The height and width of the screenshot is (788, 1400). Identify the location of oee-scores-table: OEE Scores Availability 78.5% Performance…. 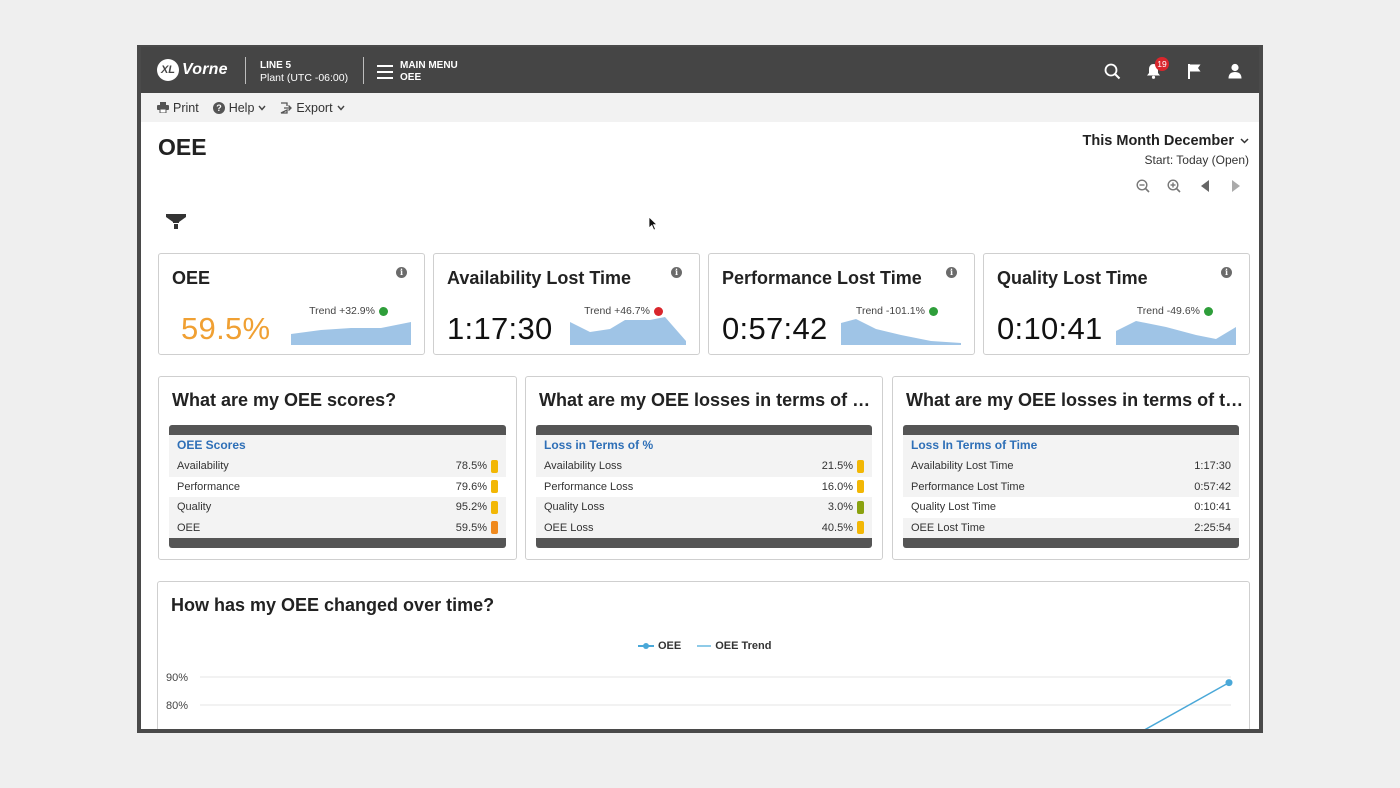
(337, 486).